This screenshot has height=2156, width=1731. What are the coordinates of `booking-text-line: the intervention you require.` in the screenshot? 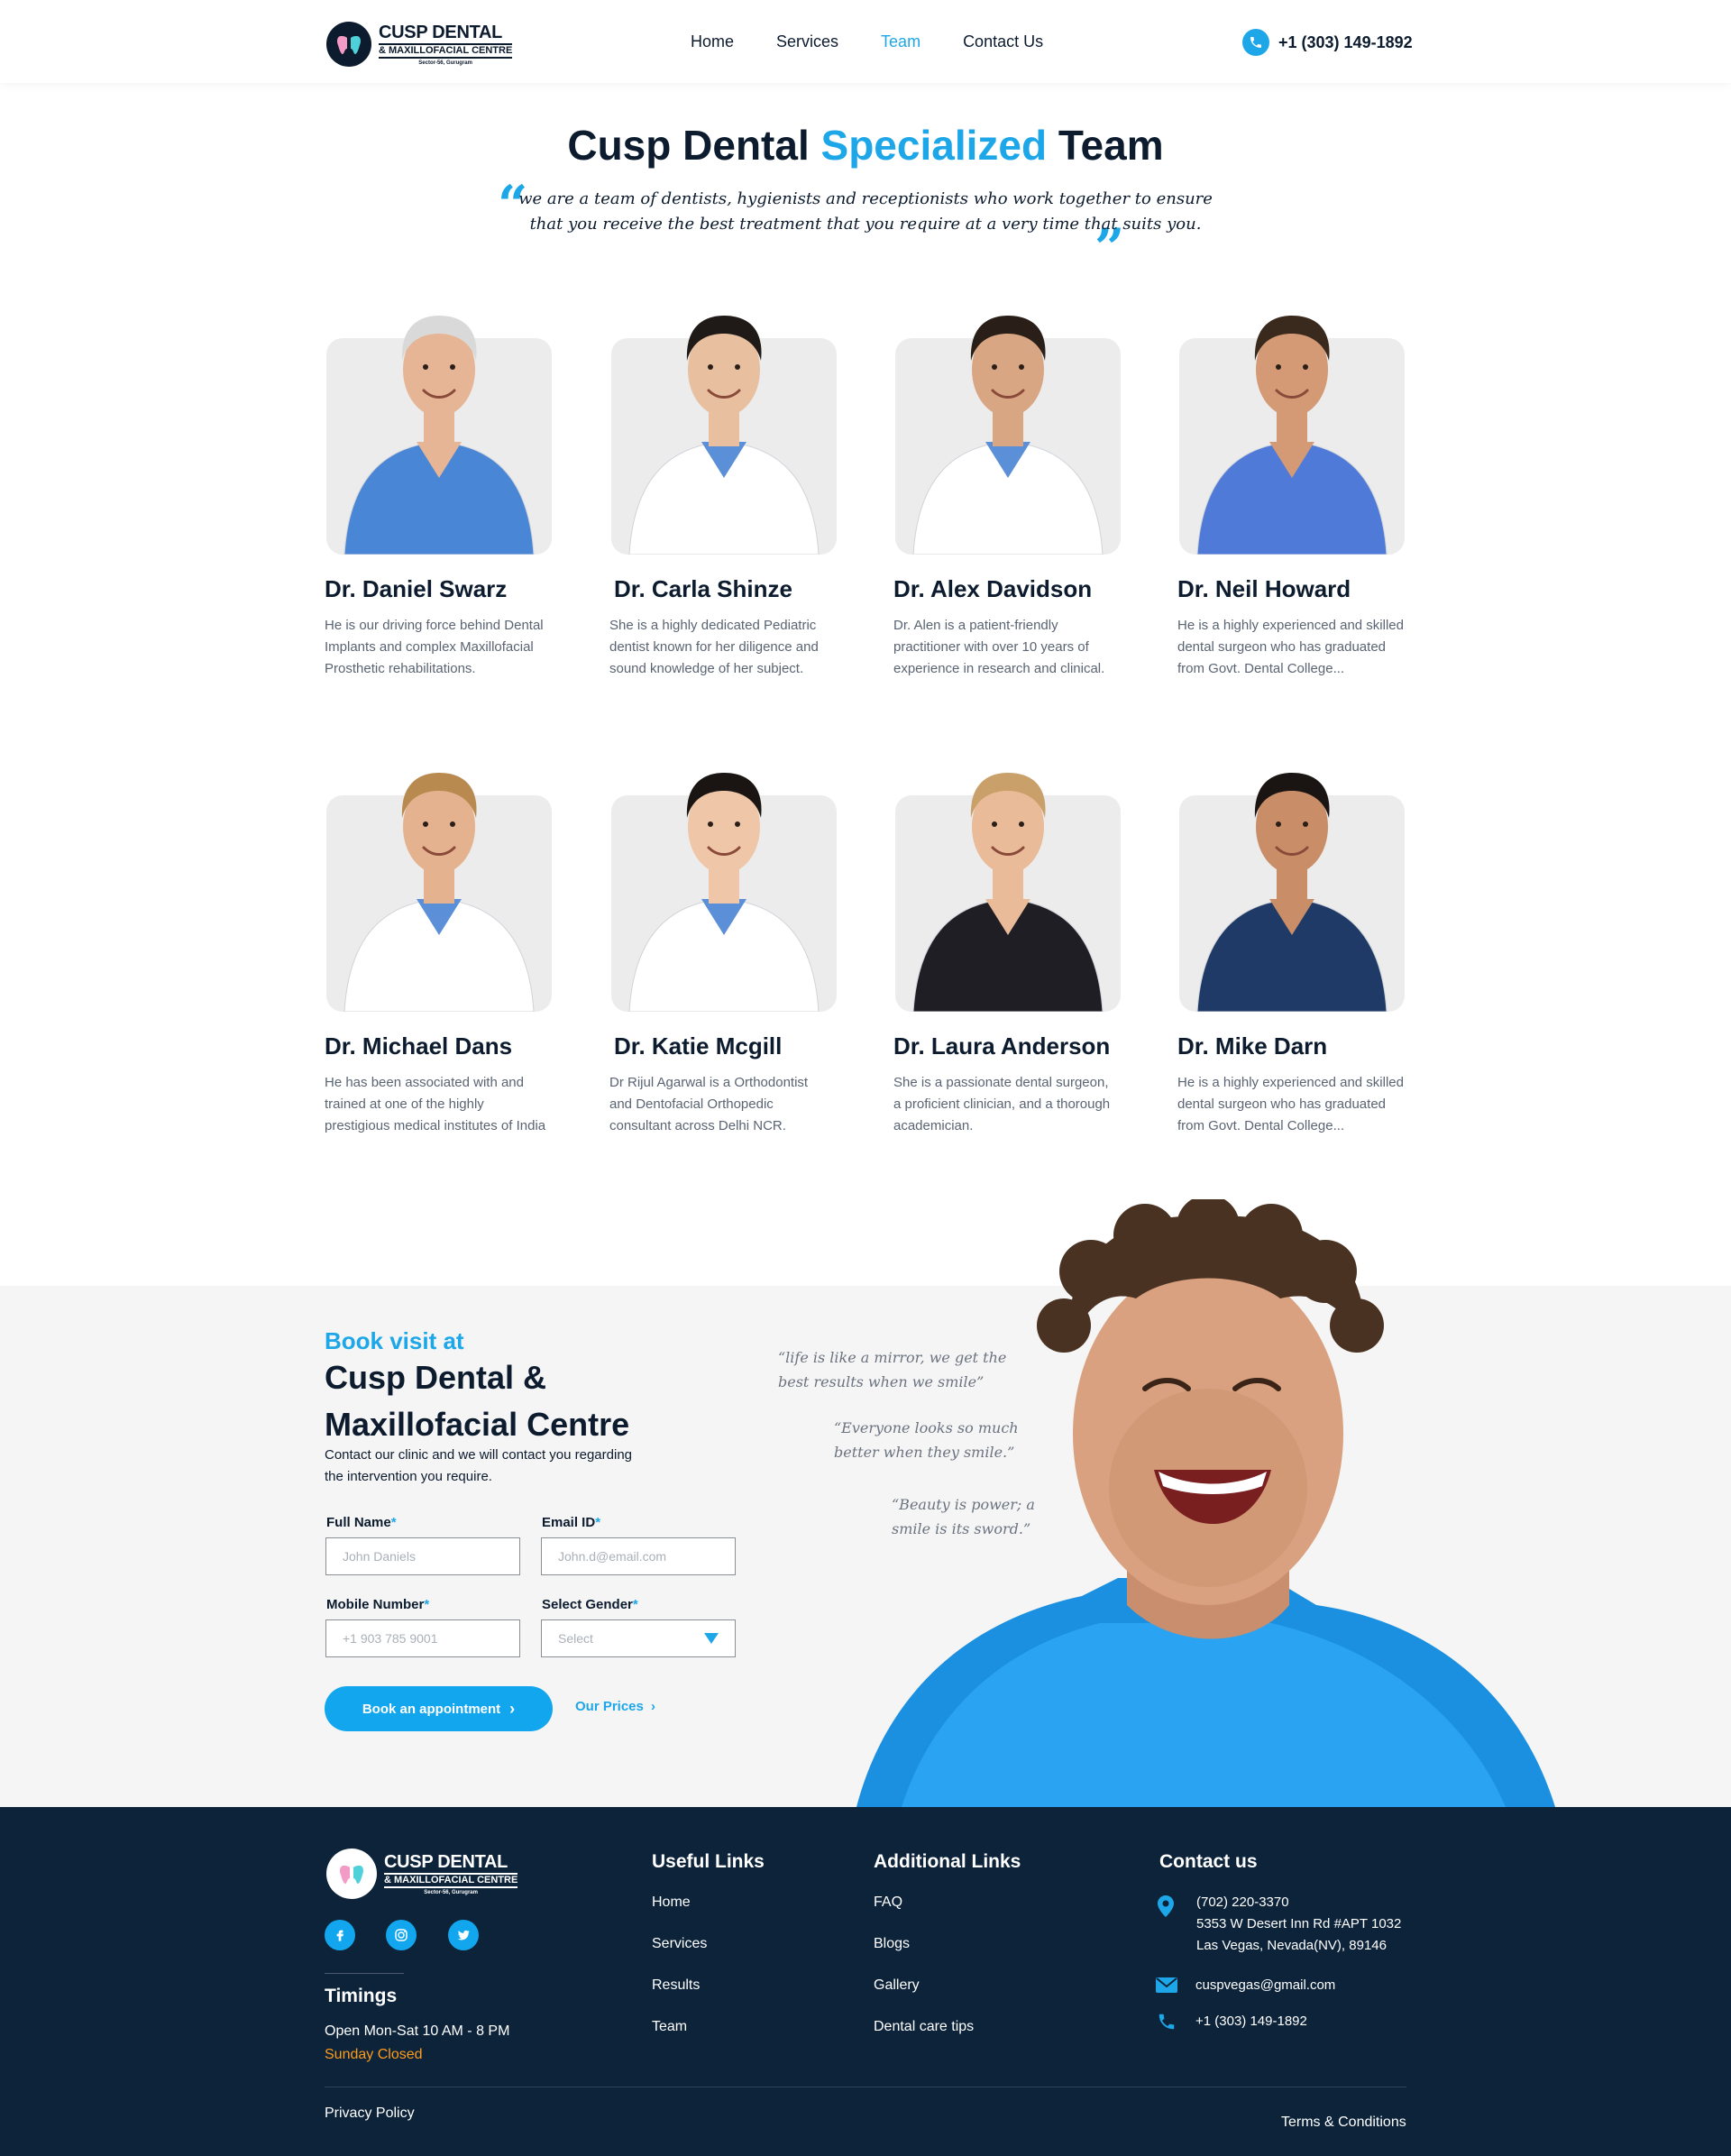 It's located at (409, 1476).